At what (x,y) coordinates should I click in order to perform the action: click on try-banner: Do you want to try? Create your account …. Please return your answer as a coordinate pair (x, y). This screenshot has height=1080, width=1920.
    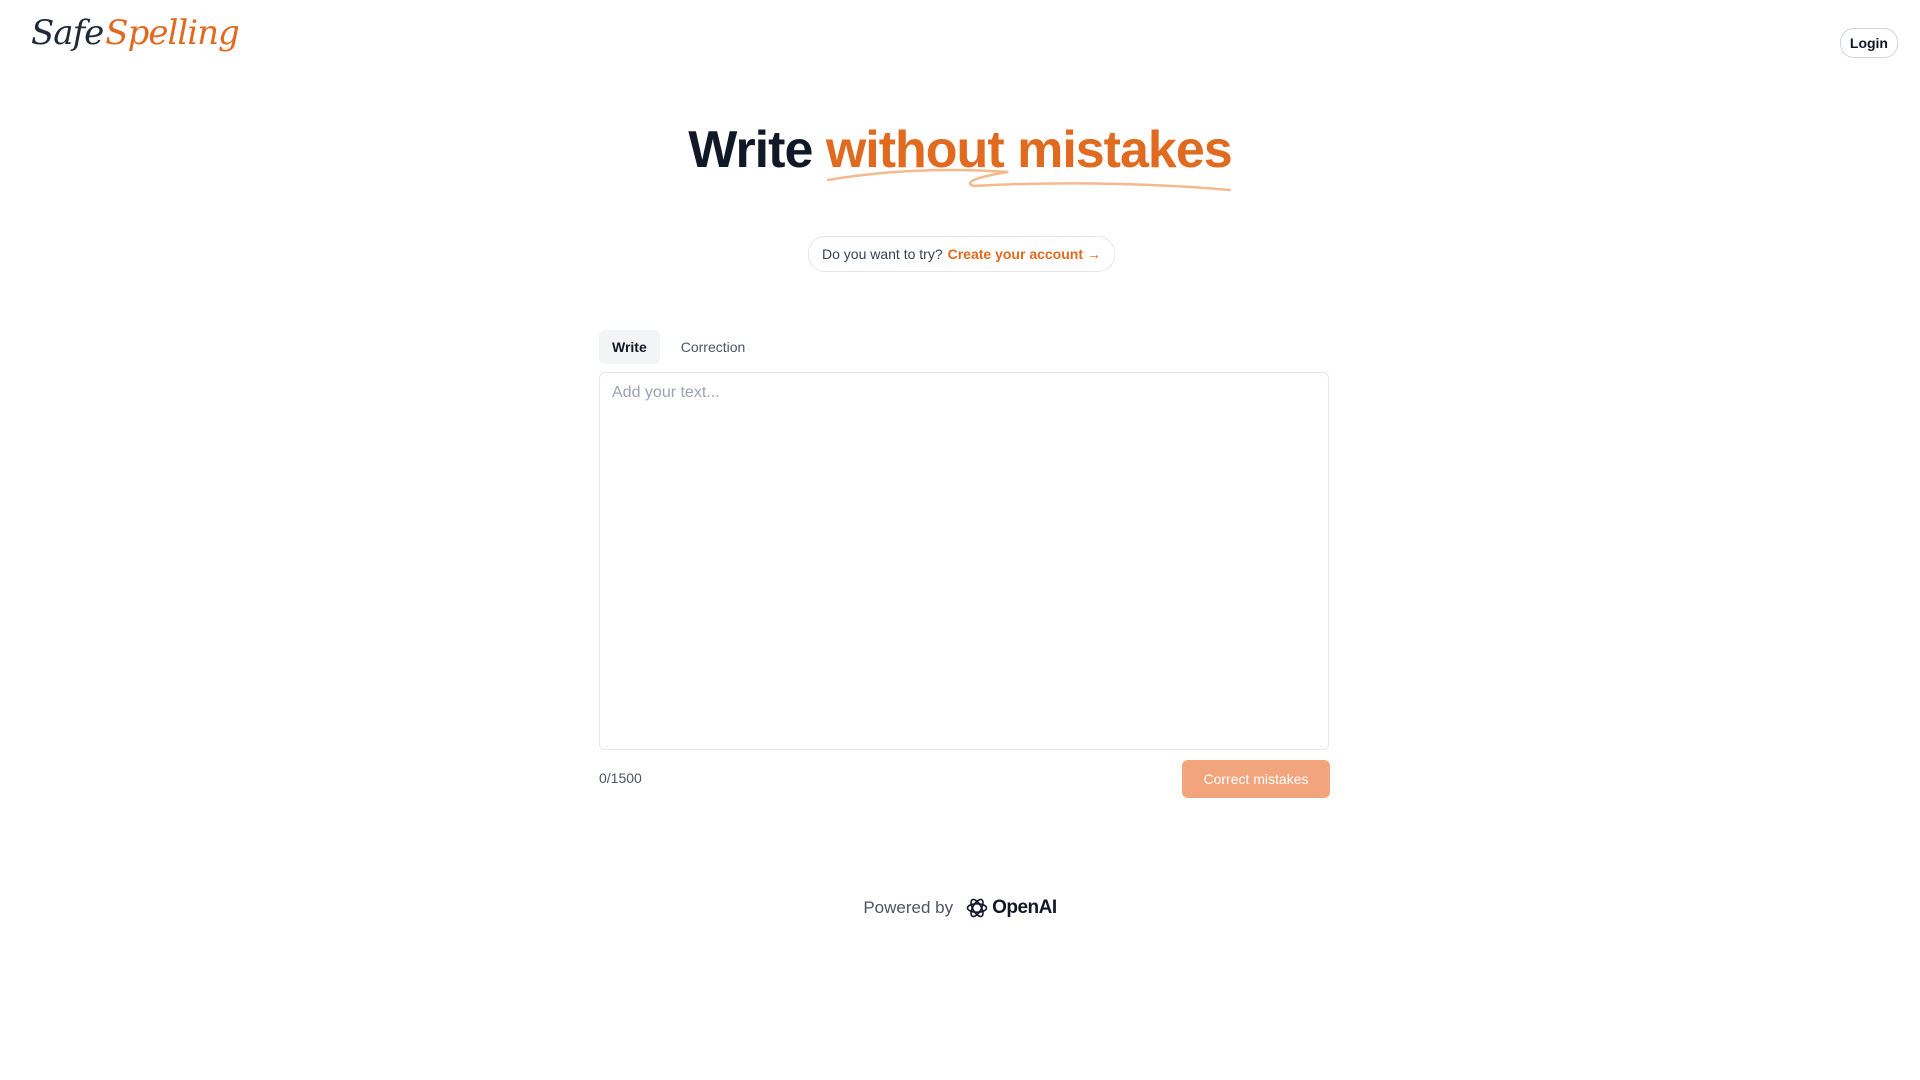
    Looking at the image, I should click on (961, 254).